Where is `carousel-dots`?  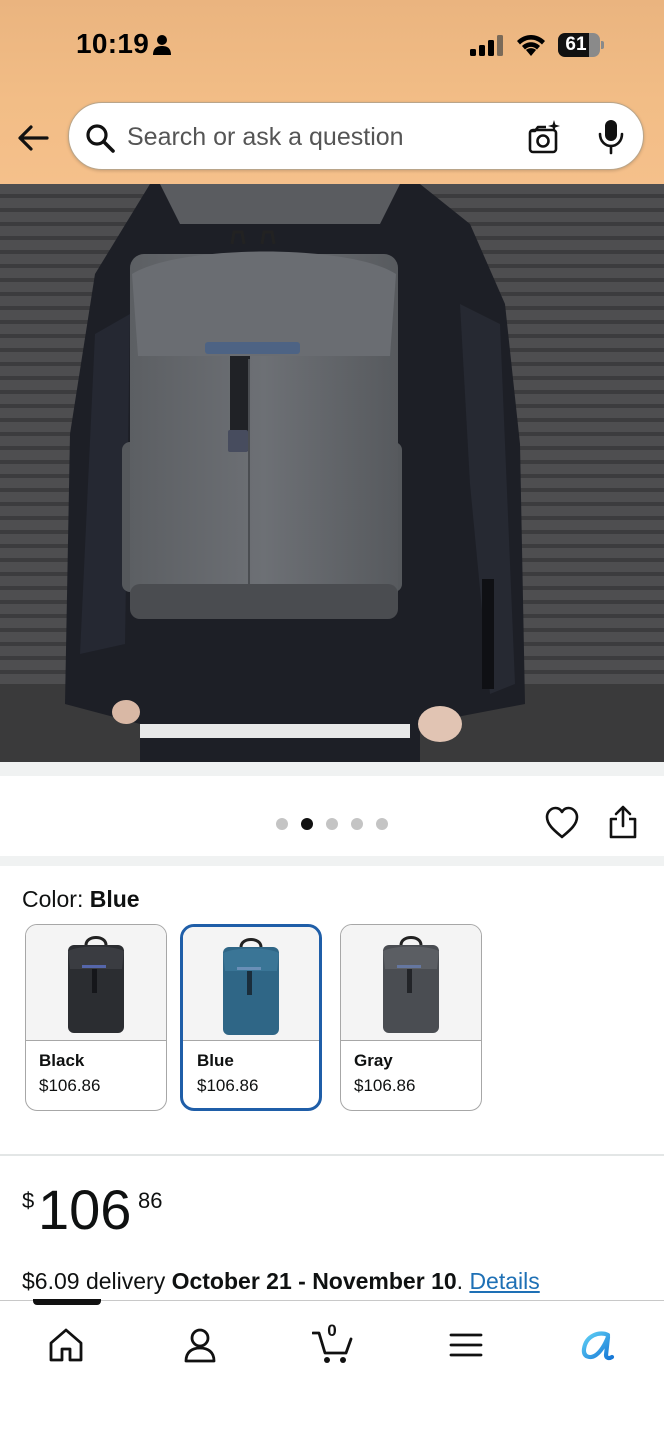
carousel-dots is located at coordinates (332, 824).